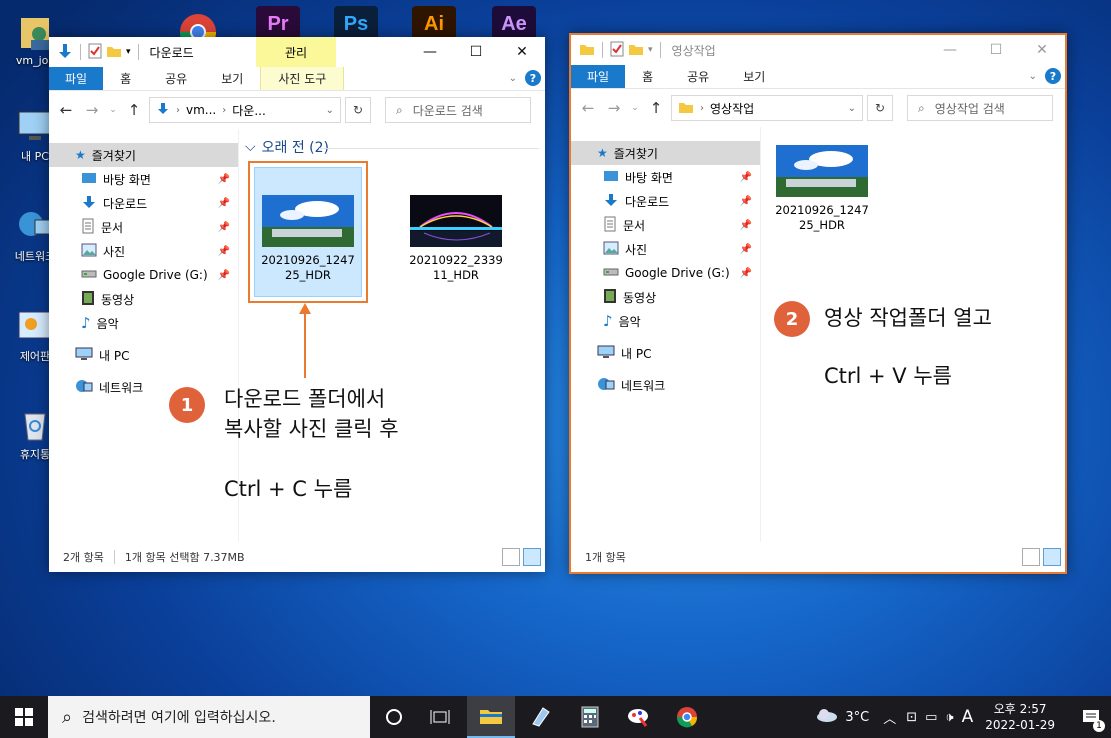  I want to click on address-box: › 영상작업 ⌄, so click(767, 108).